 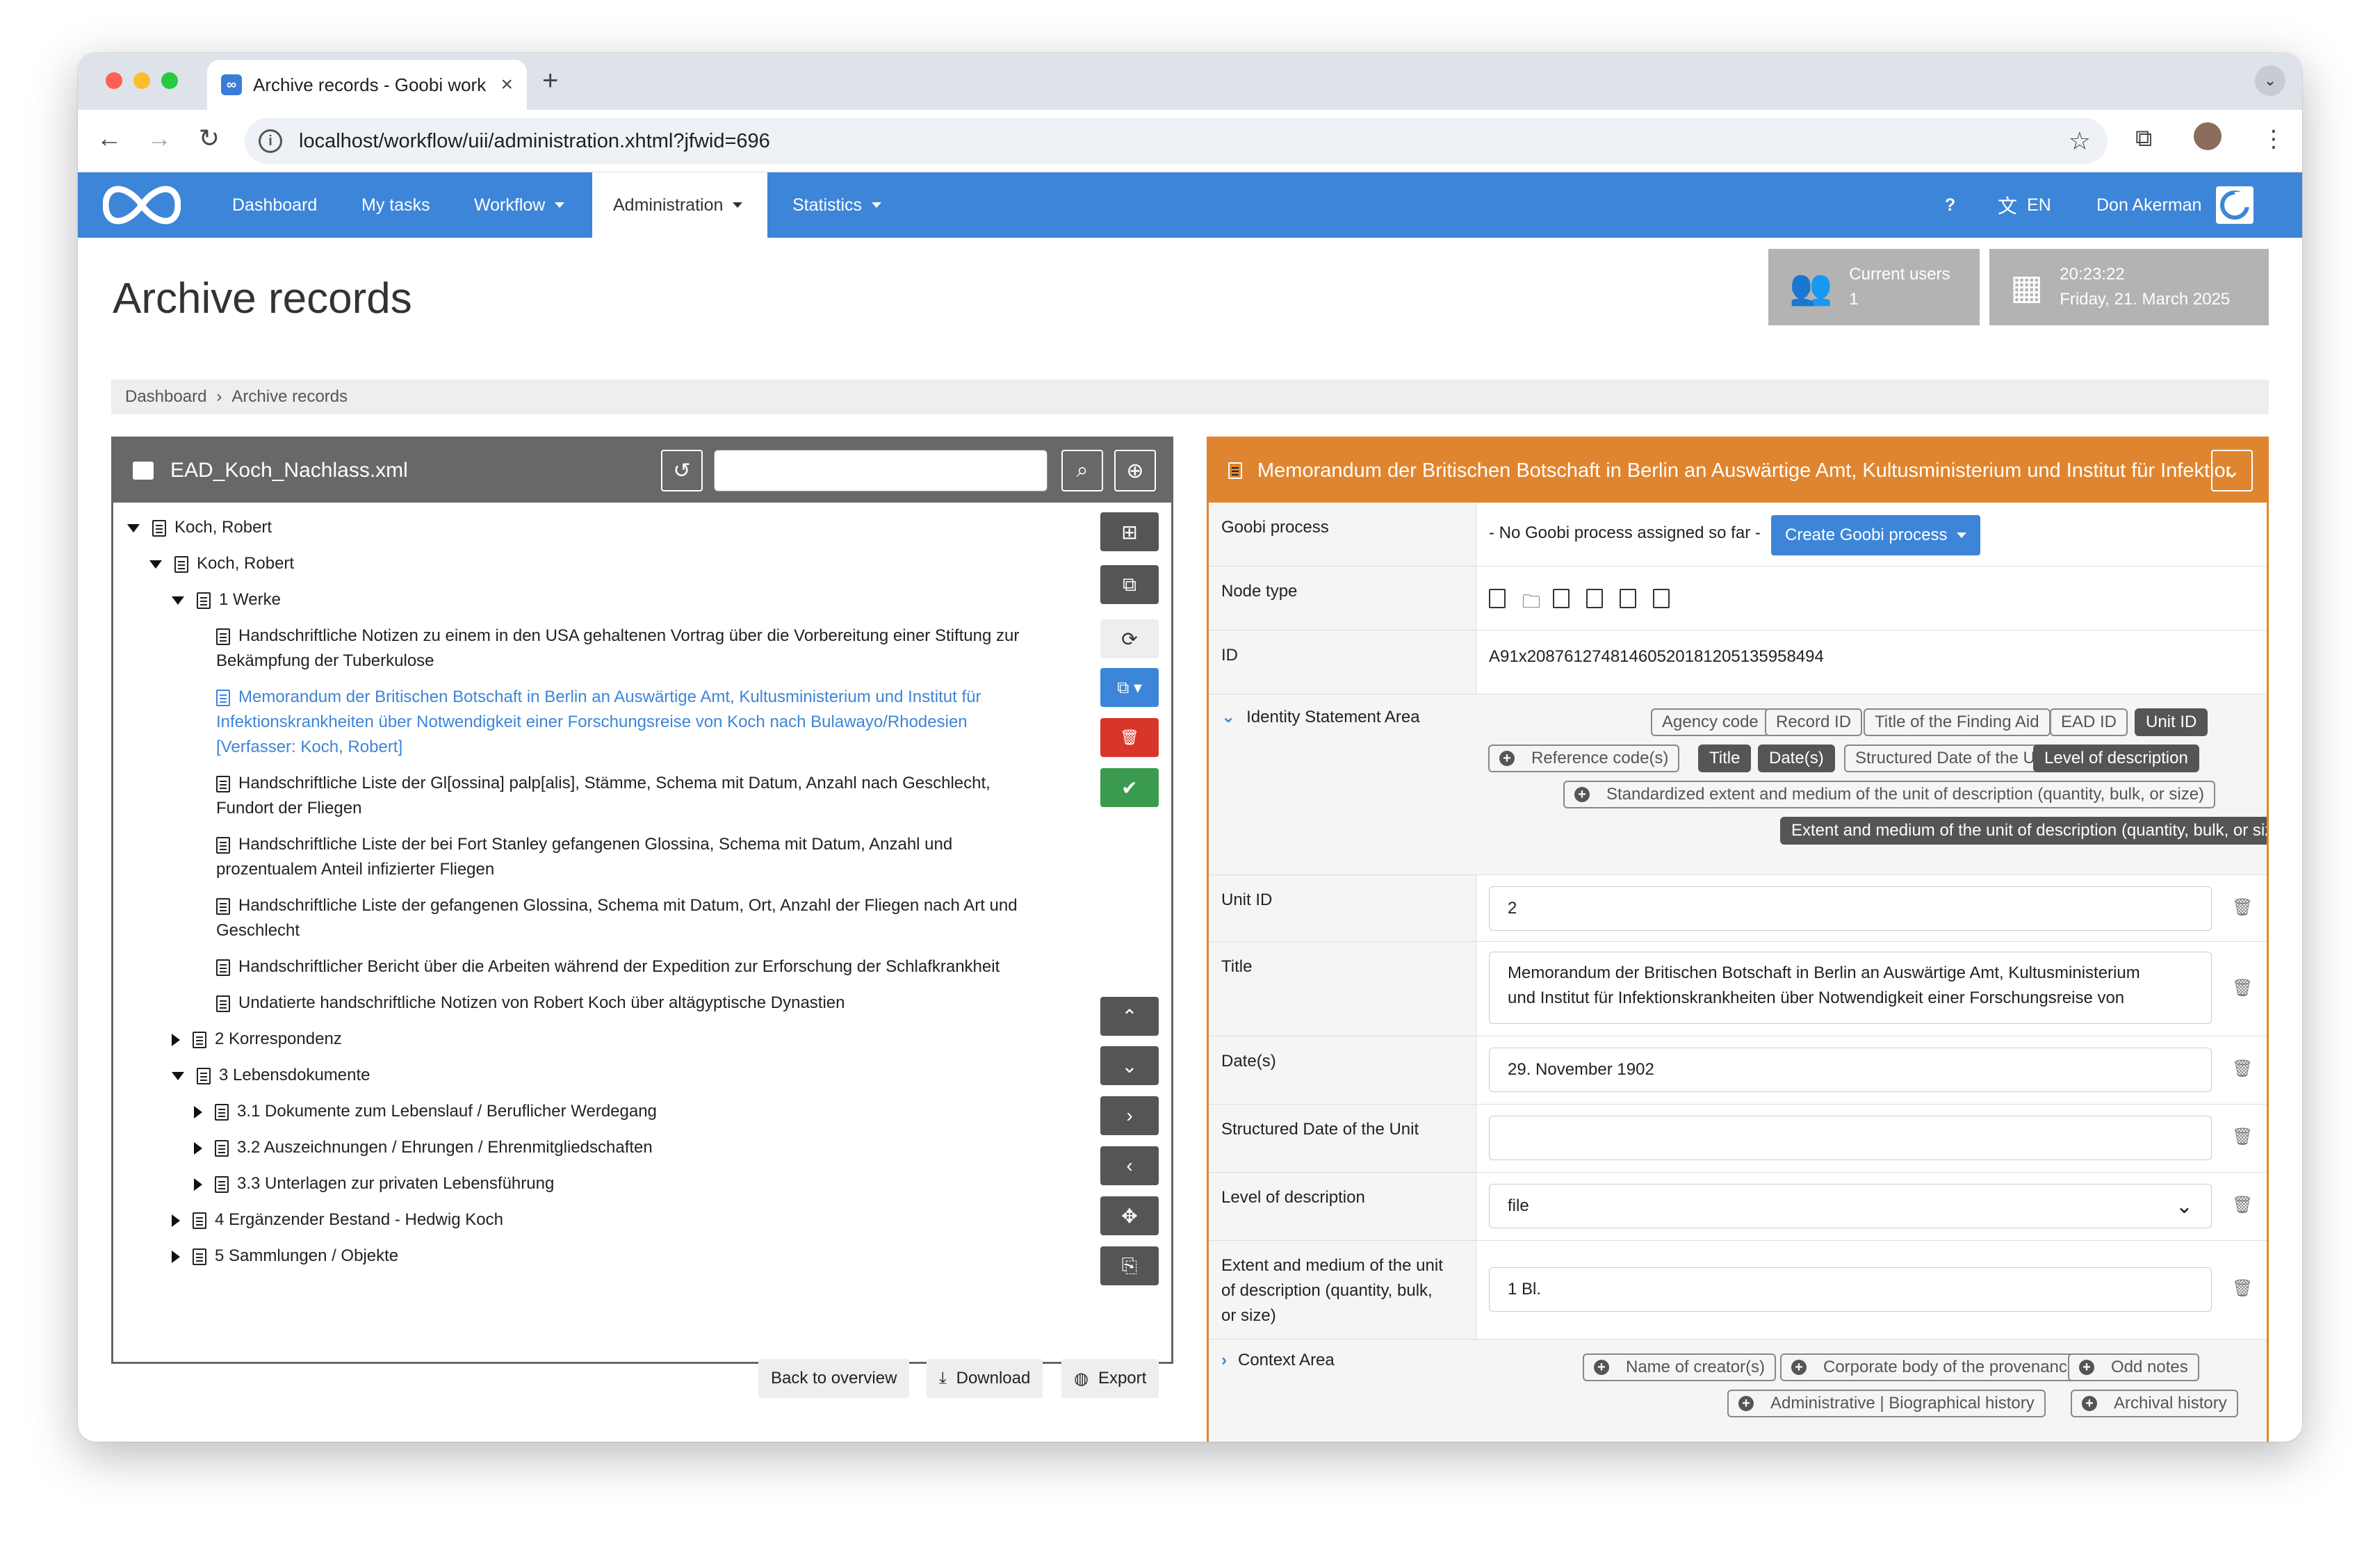 What do you see at coordinates (2270, 80) in the screenshot?
I see `tab-list-chevron-icon: ⌄` at bounding box center [2270, 80].